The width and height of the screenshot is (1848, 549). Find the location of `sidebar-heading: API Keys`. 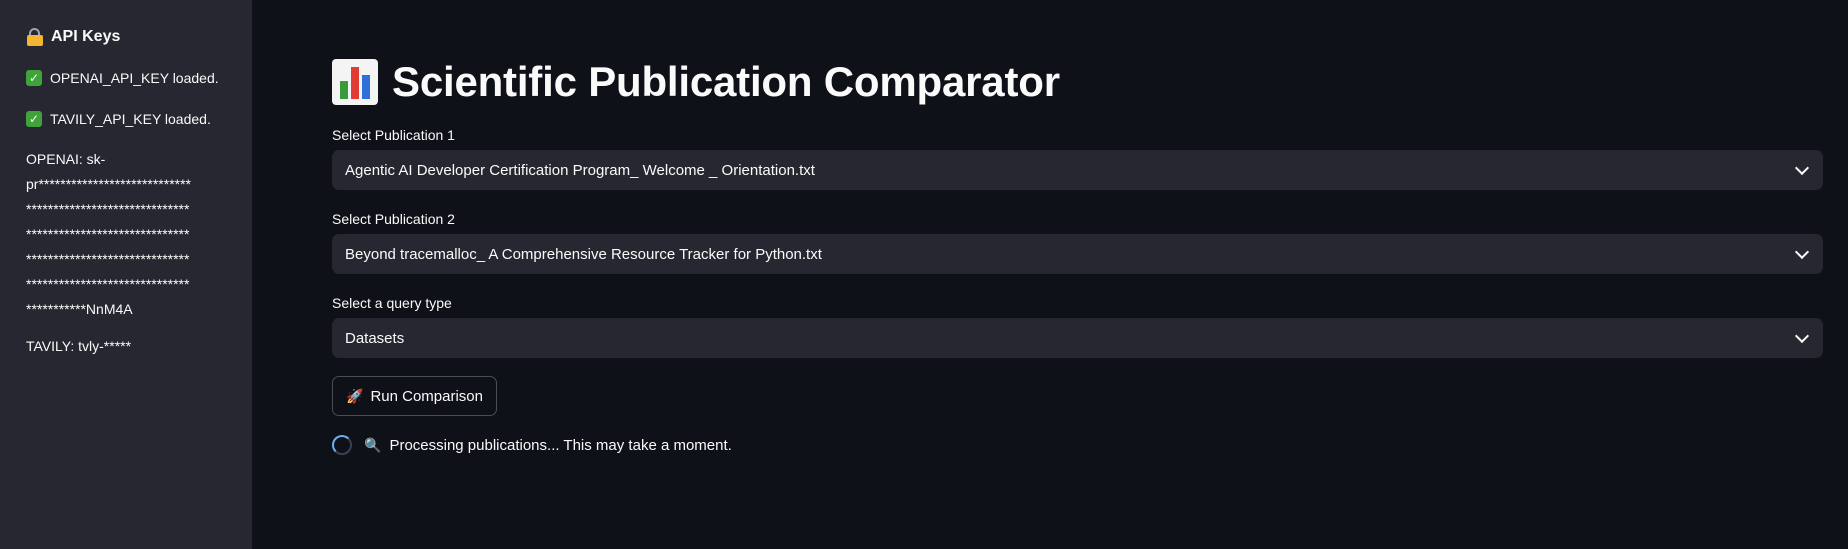

sidebar-heading: API Keys is located at coordinates (126, 37).